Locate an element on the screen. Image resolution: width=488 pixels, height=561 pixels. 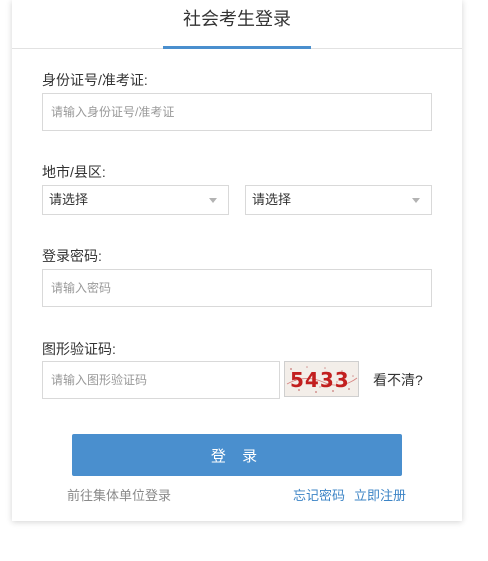
captcha-code: 5433 is located at coordinates (320, 380).